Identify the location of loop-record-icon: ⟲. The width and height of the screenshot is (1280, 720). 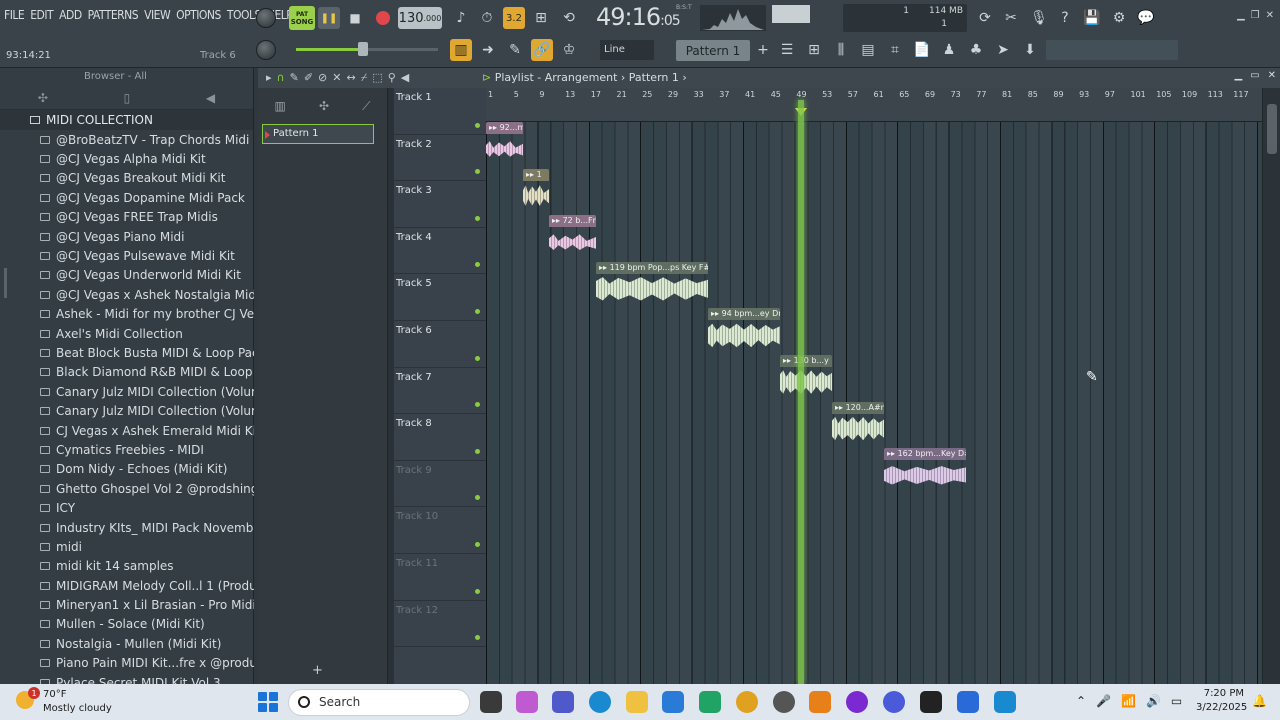
(569, 18).